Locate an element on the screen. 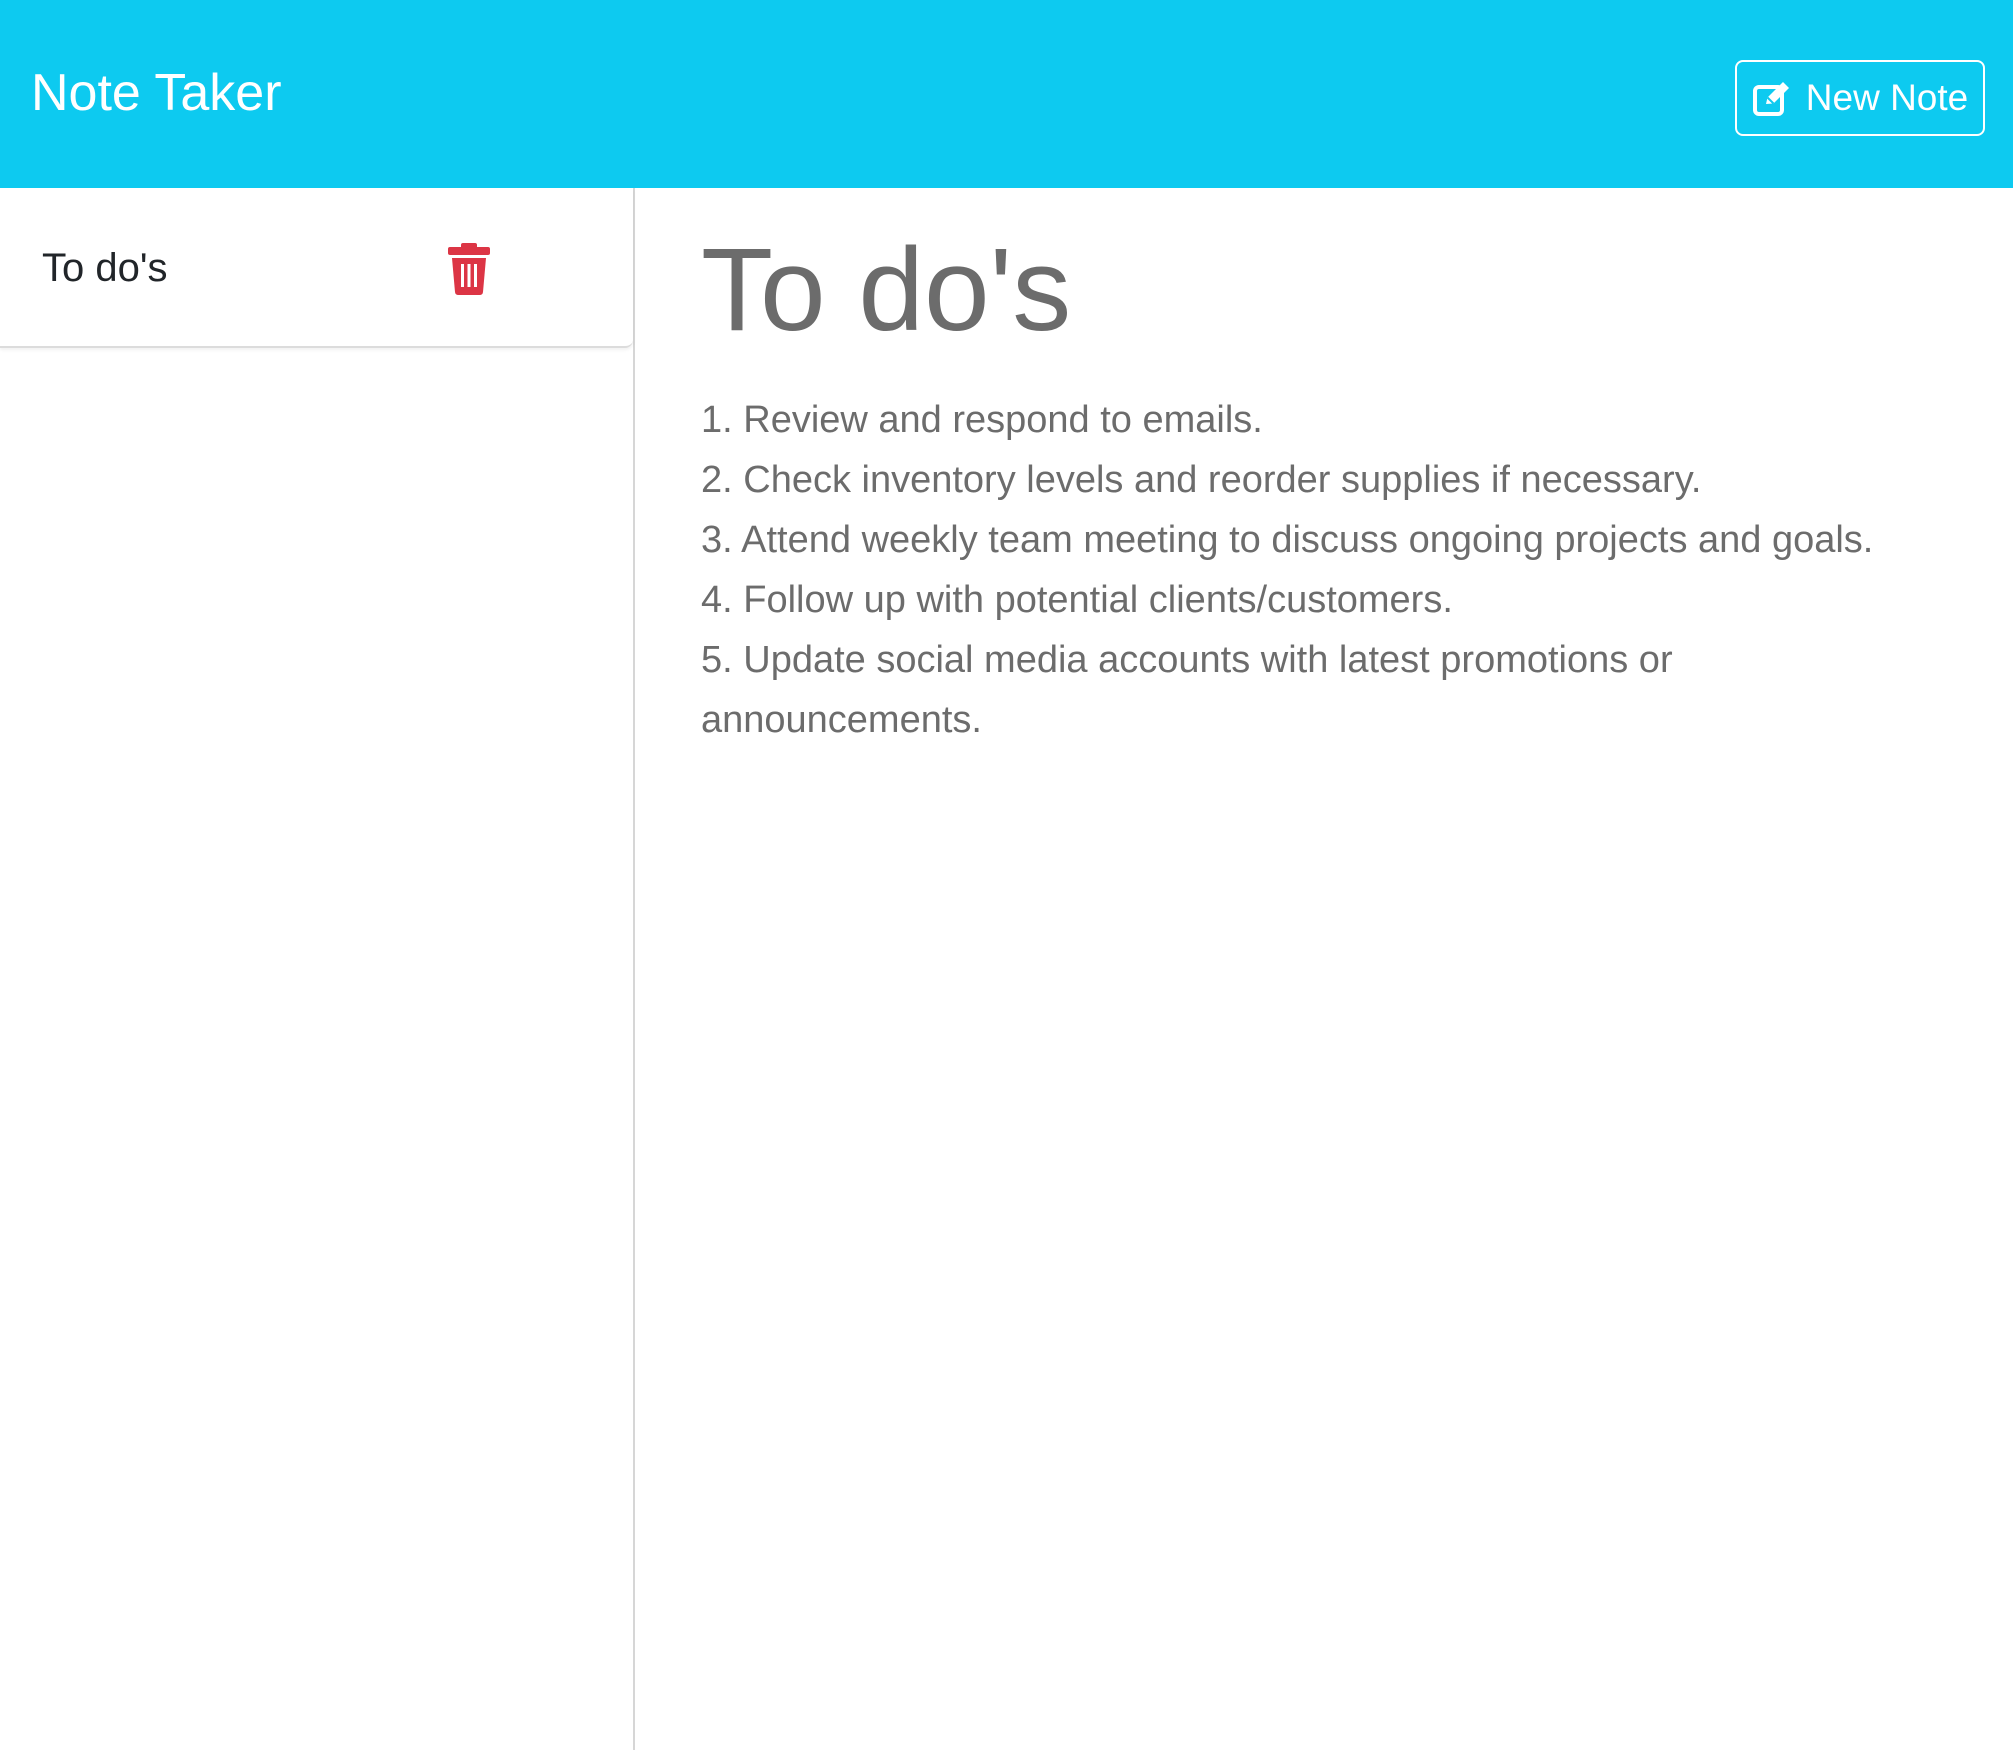 This screenshot has height=1750, width=2013. note-list-title: To do's is located at coordinates (105, 268).